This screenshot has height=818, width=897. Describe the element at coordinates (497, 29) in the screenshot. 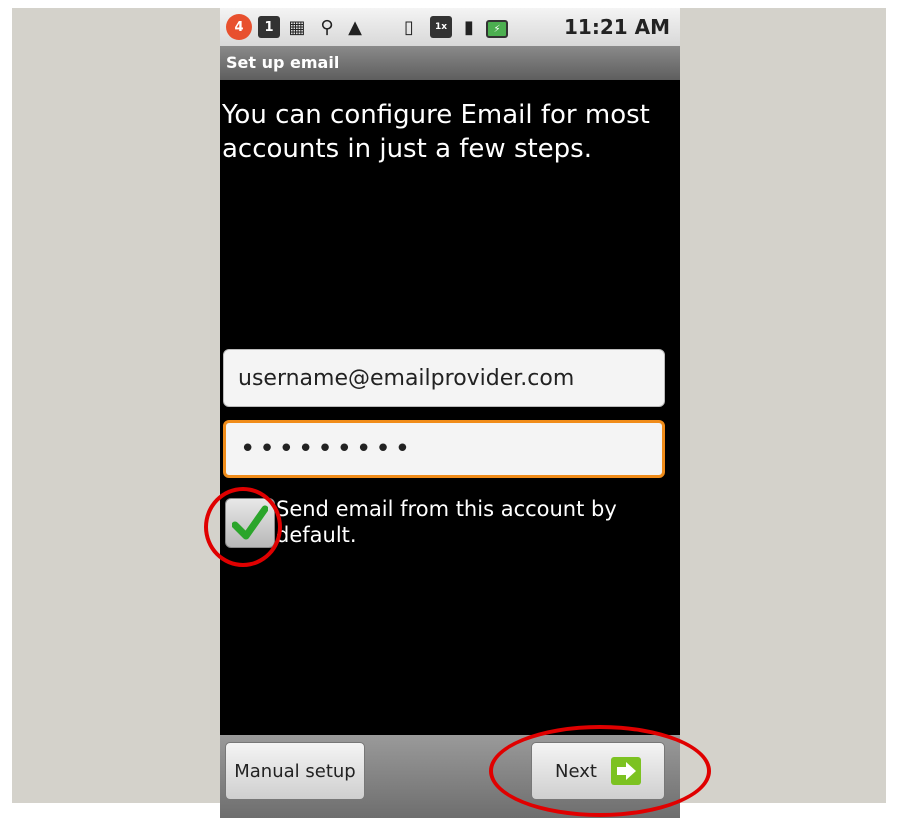

I see `battery-charging-icon: ⚡` at that location.